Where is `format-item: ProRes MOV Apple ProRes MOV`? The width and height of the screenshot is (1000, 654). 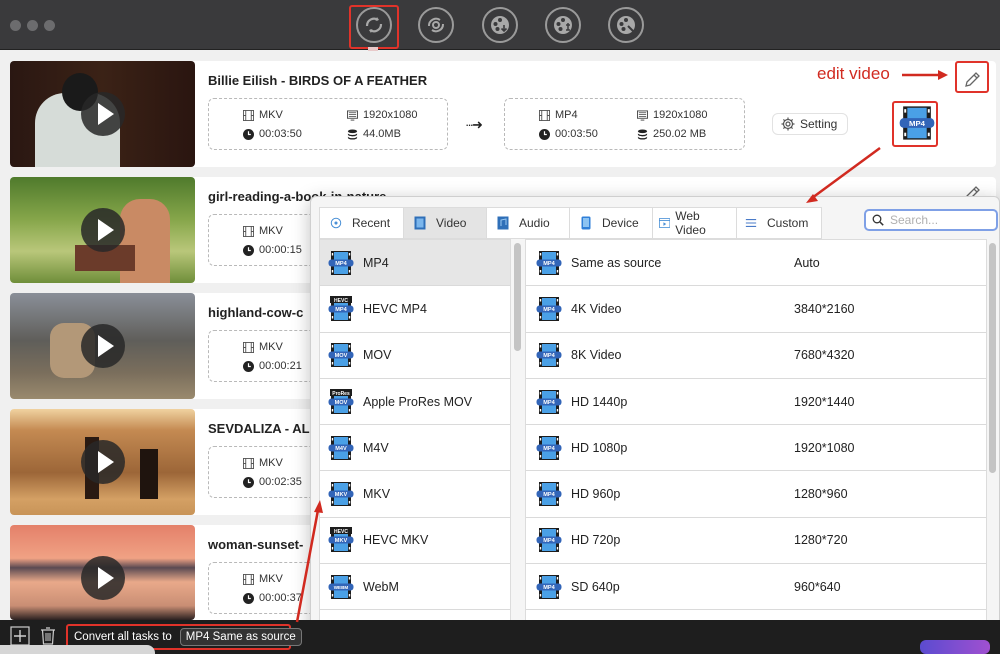 format-item: ProRes MOV Apple ProRes MOV is located at coordinates (415, 402).